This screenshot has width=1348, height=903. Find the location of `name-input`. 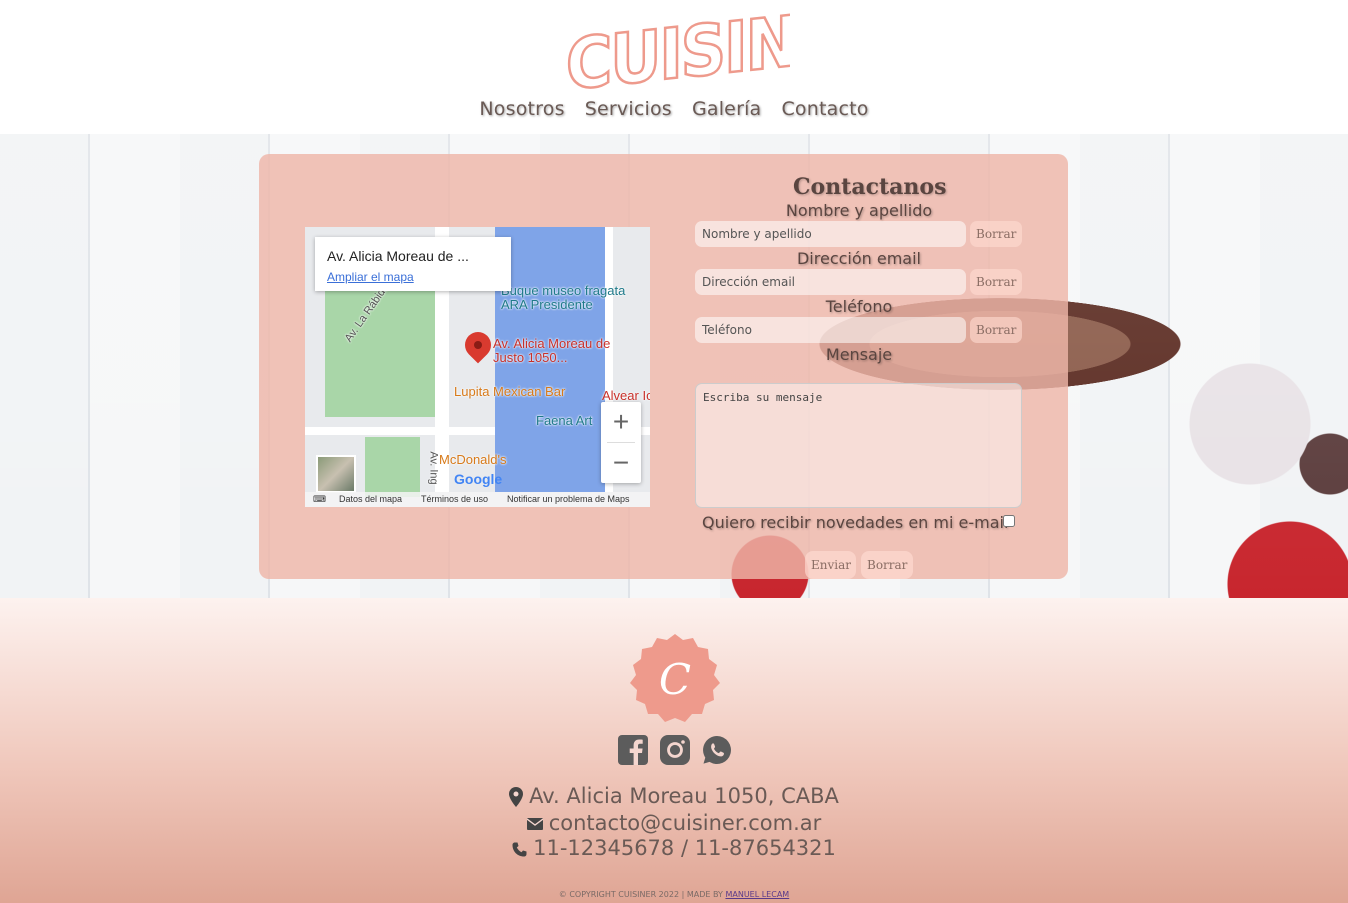

name-input is located at coordinates (830, 234).